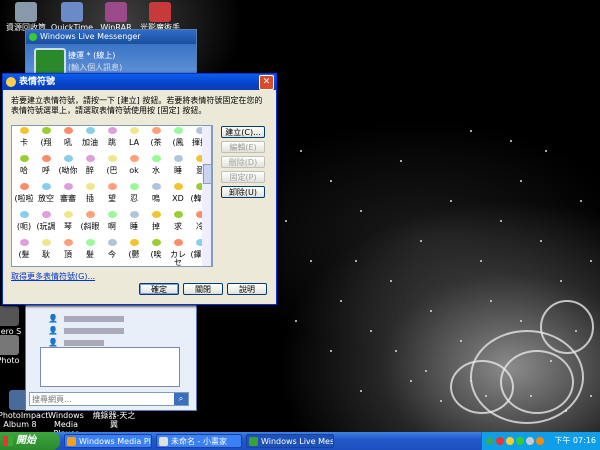 The height and width of the screenshot is (450, 600). I want to click on emoticon-shortcut-label: 跳, so click(112, 147).